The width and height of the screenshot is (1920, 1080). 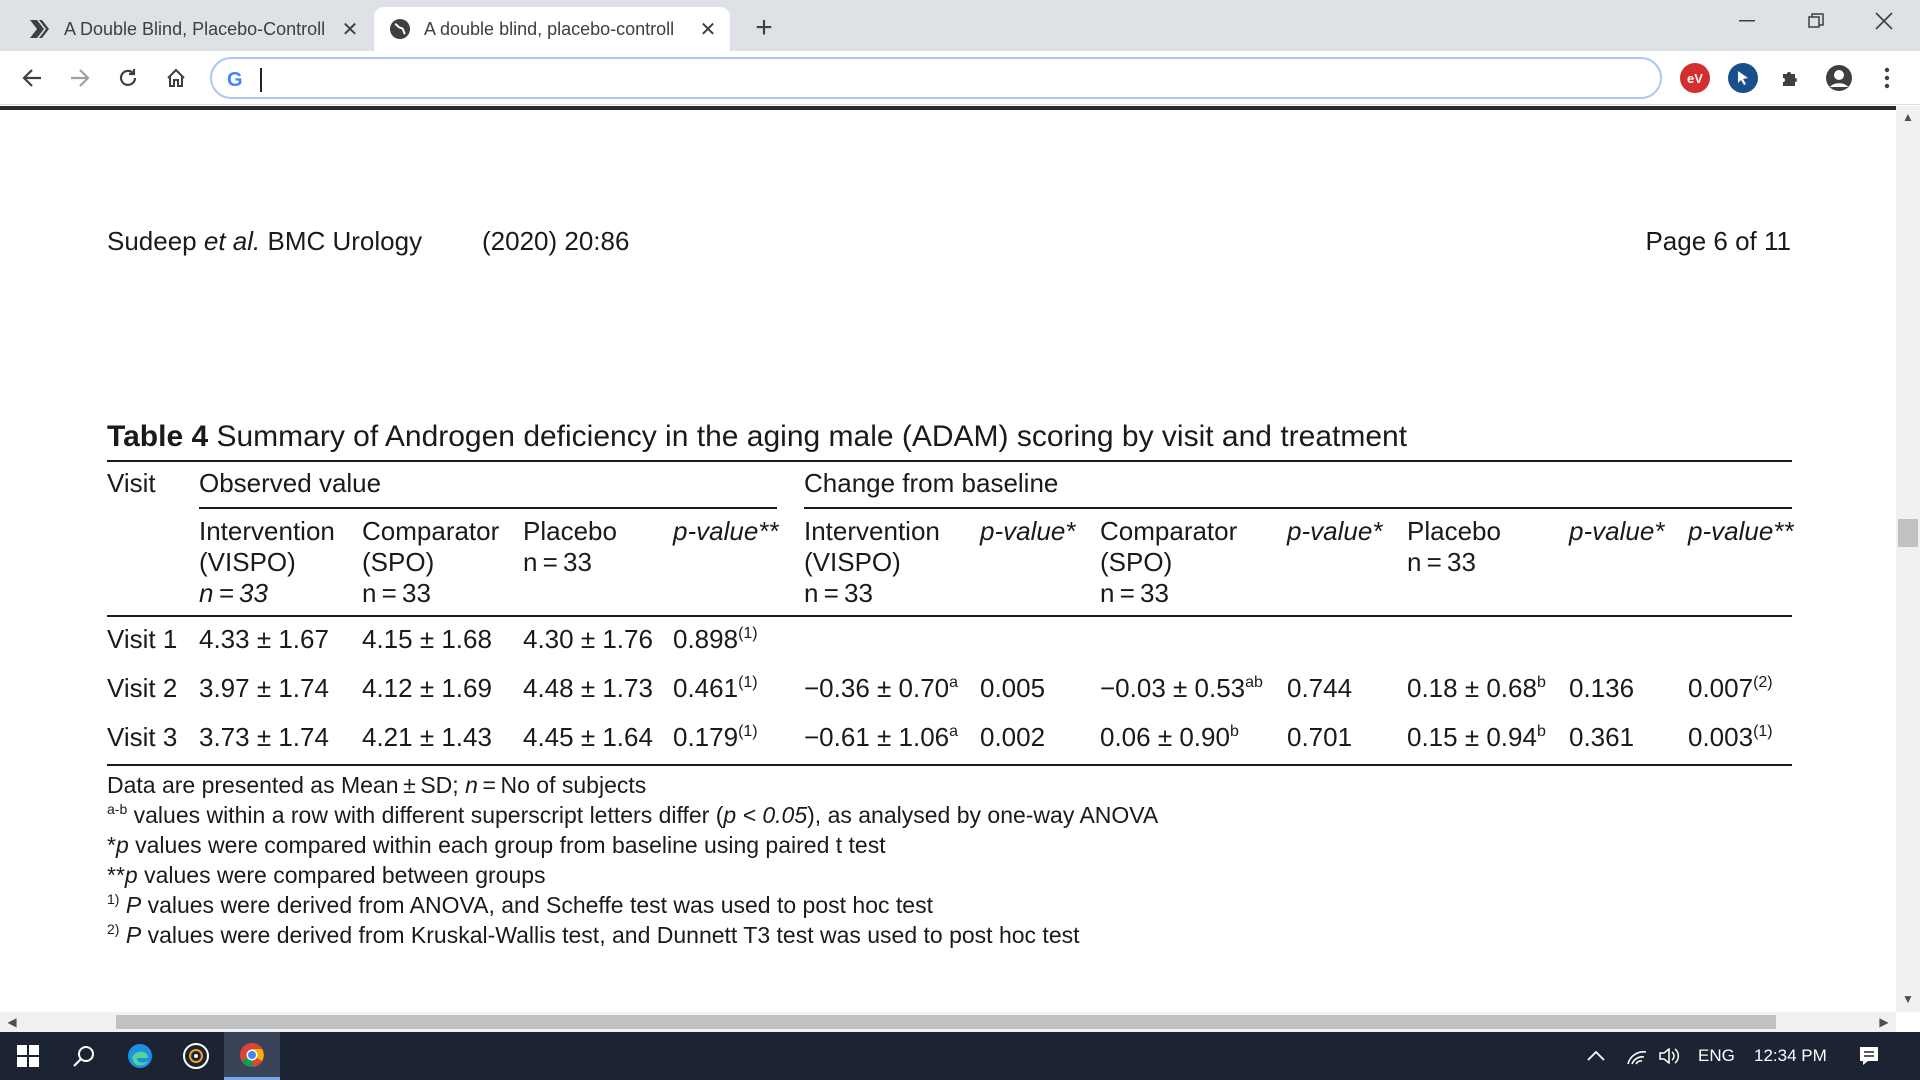 I want to click on value: 0.003, so click(x=1721, y=737).